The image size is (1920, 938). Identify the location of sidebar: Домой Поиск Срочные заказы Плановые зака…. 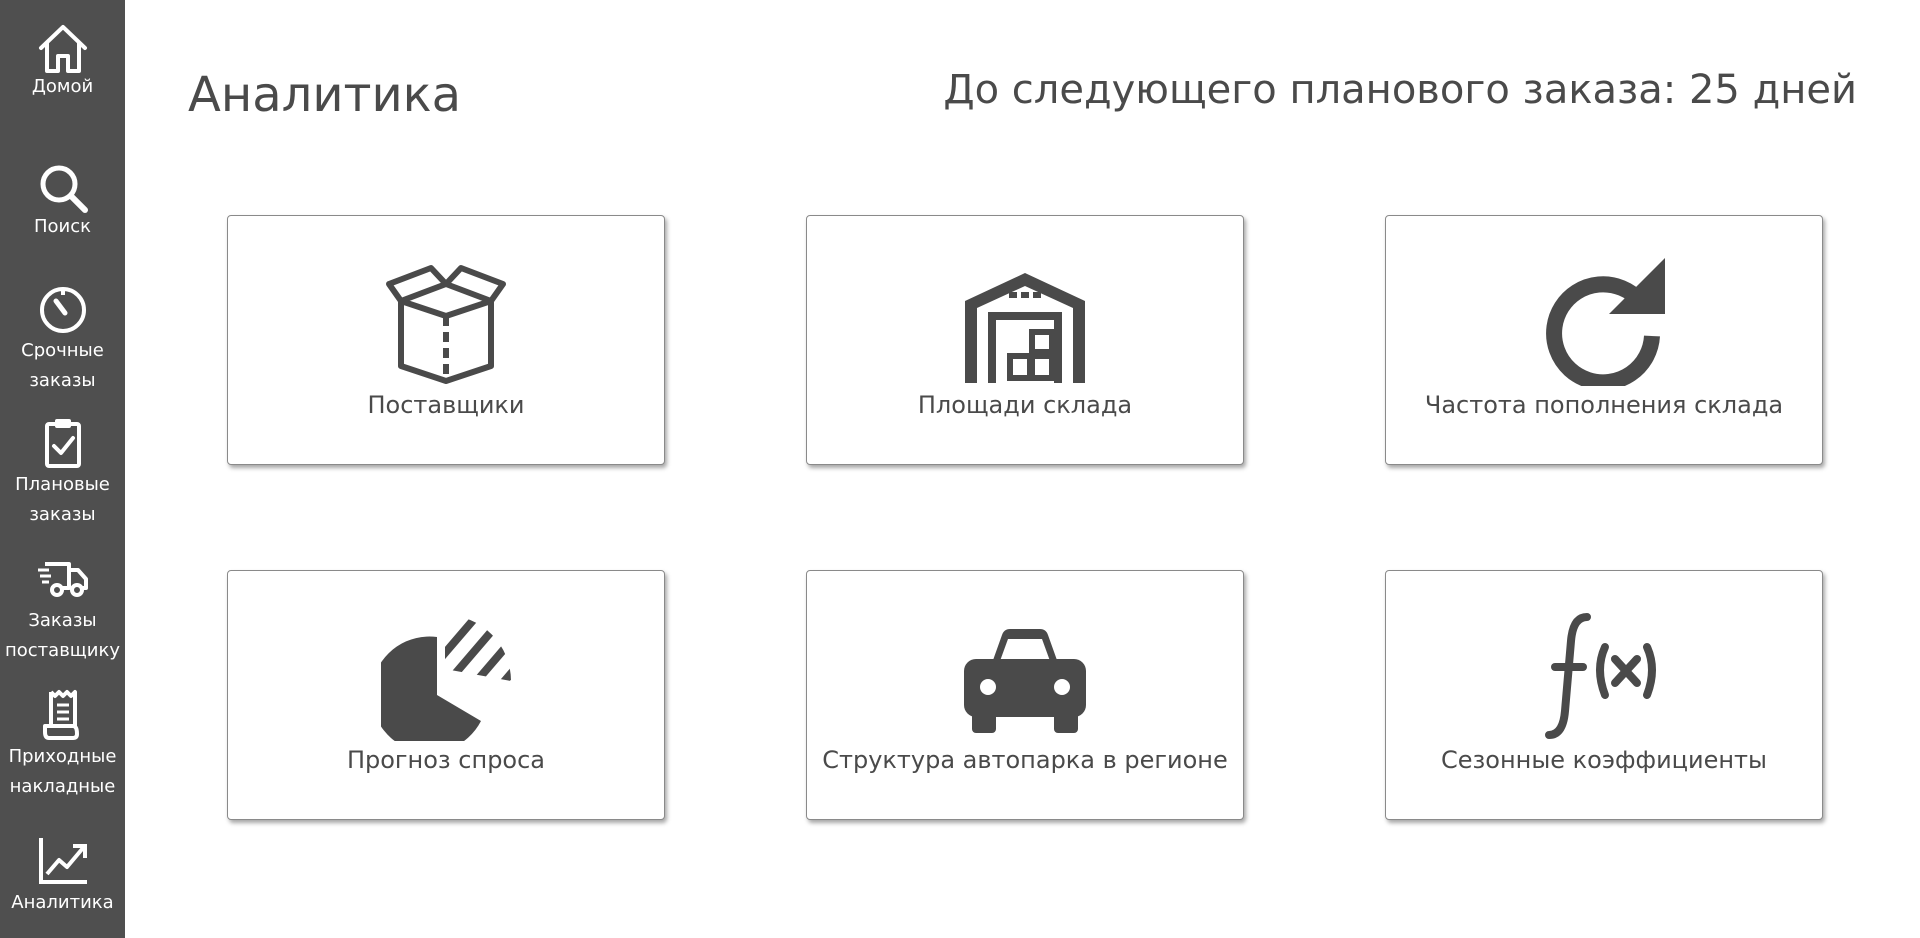
(62, 469).